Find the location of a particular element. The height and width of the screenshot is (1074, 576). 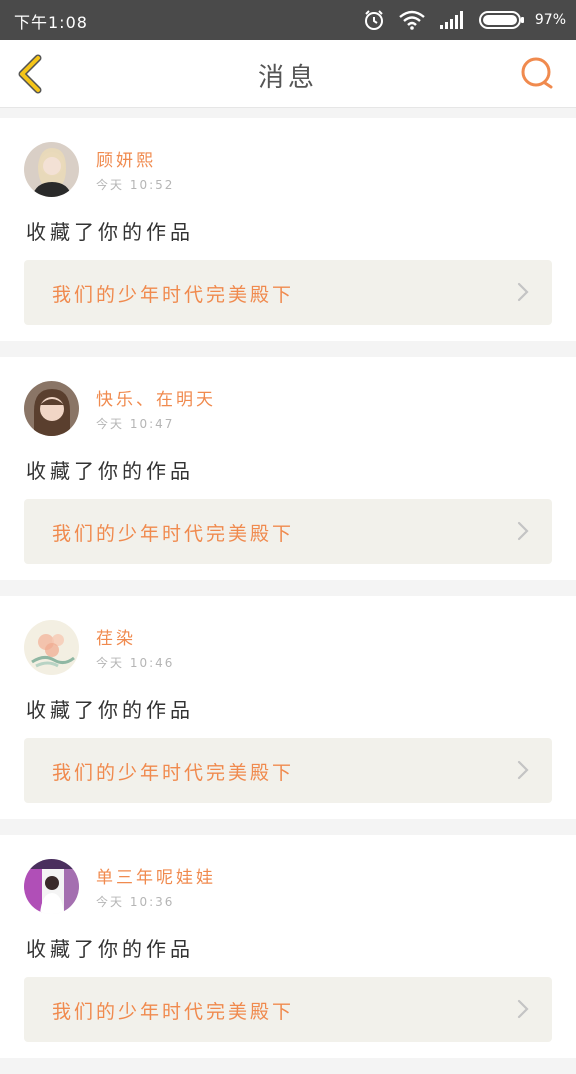

message-time: 今天 10:46 is located at coordinates (135, 663).